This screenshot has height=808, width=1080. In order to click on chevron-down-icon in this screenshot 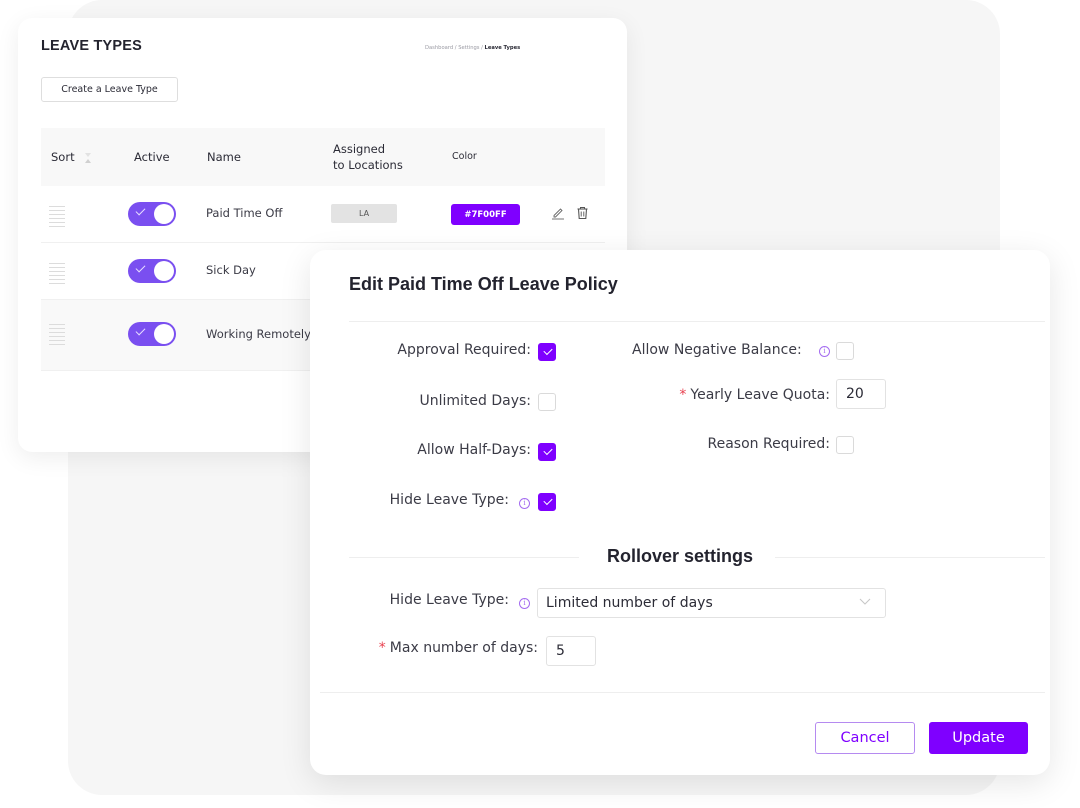, I will do `click(865, 601)`.